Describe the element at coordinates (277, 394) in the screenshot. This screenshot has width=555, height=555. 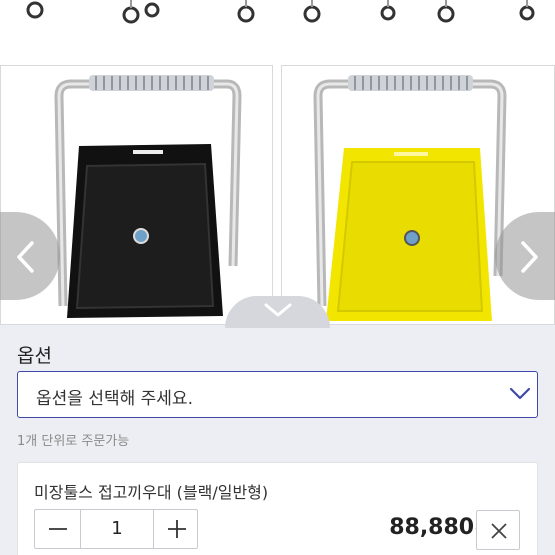
I see `option-select-dropdown: 옵션을 선택해 주세요.` at that location.